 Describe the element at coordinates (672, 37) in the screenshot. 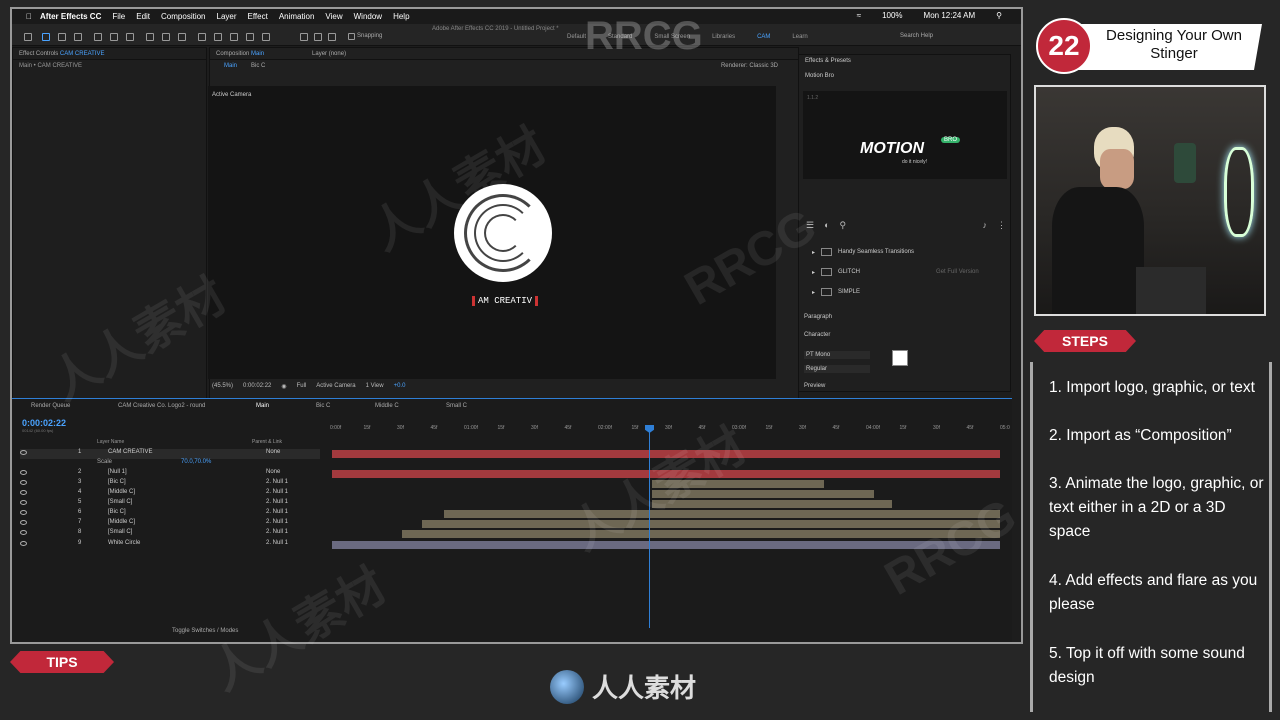

I see `workspace-small-screen: Small Screen` at that location.